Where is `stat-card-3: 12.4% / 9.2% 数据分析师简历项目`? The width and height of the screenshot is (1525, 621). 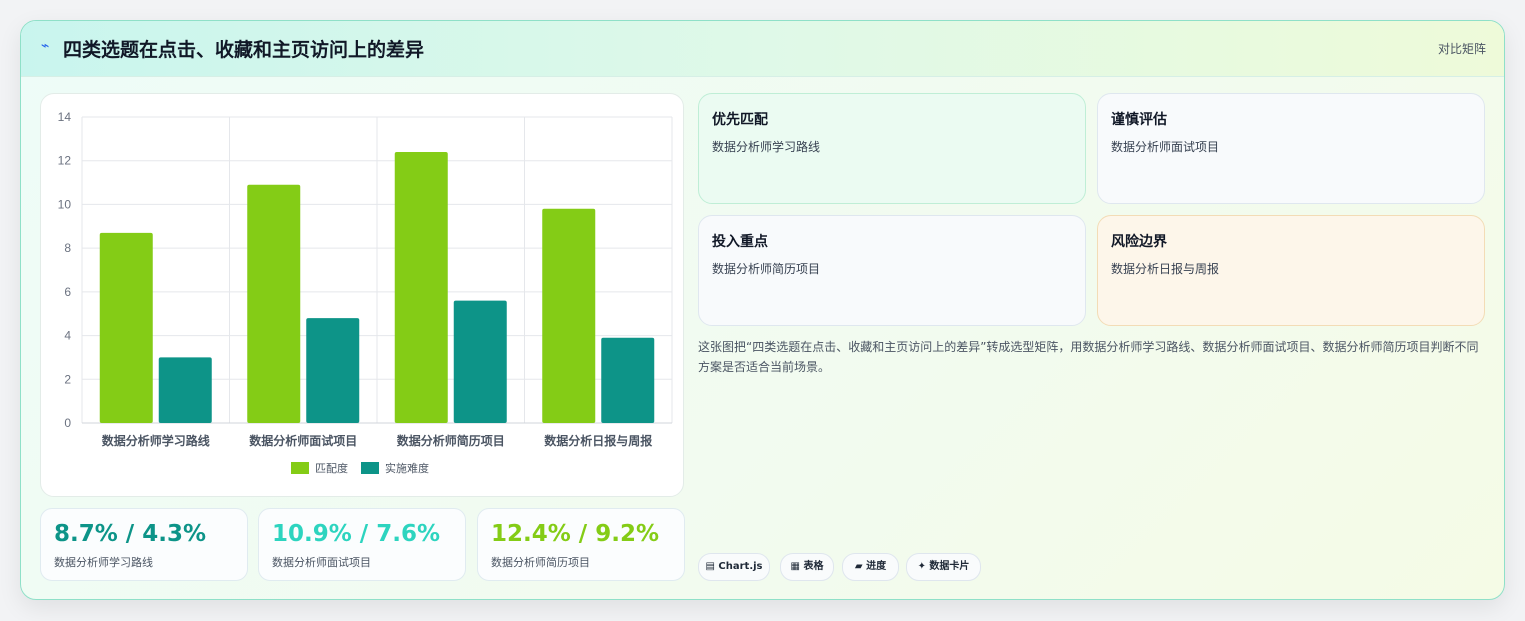
stat-card-3: 12.4% / 9.2% 数据分析师简历项目 is located at coordinates (581, 544).